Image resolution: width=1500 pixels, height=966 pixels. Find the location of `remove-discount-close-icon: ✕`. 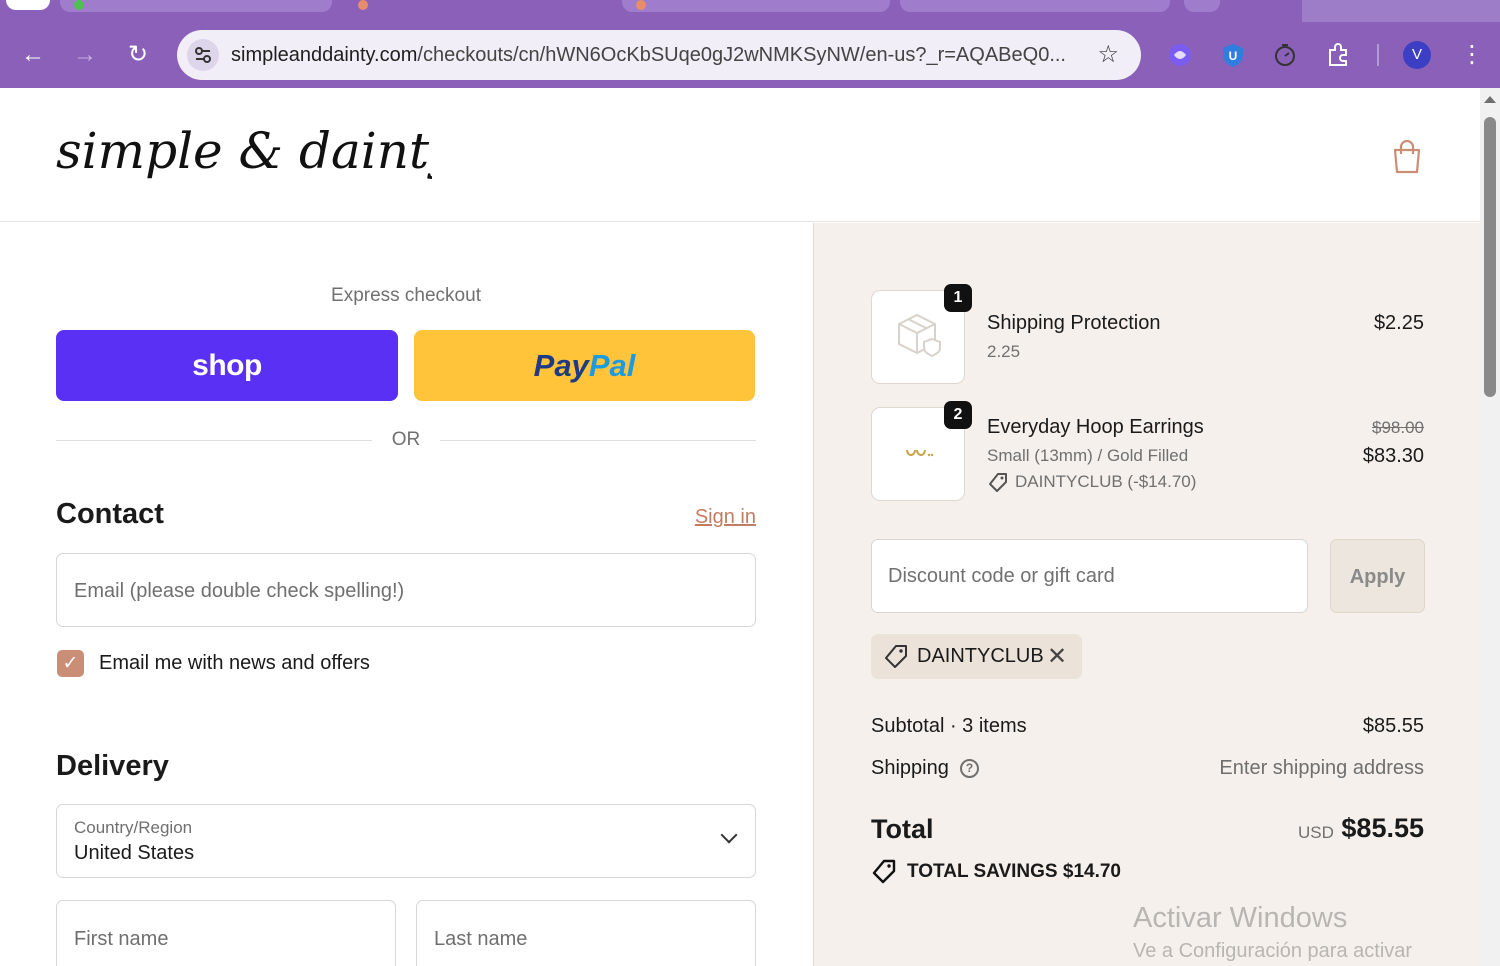

remove-discount-close-icon: ✕ is located at coordinates (1057, 656).